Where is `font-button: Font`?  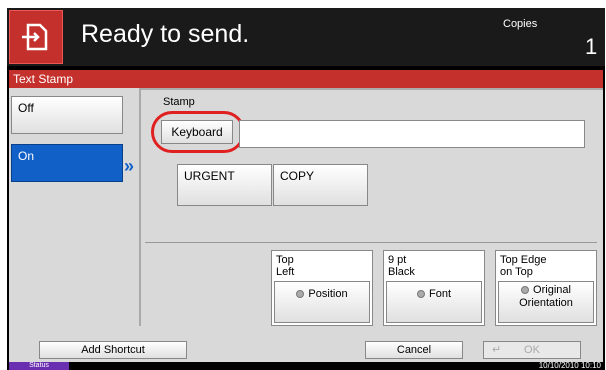 font-button: Font is located at coordinates (434, 302).